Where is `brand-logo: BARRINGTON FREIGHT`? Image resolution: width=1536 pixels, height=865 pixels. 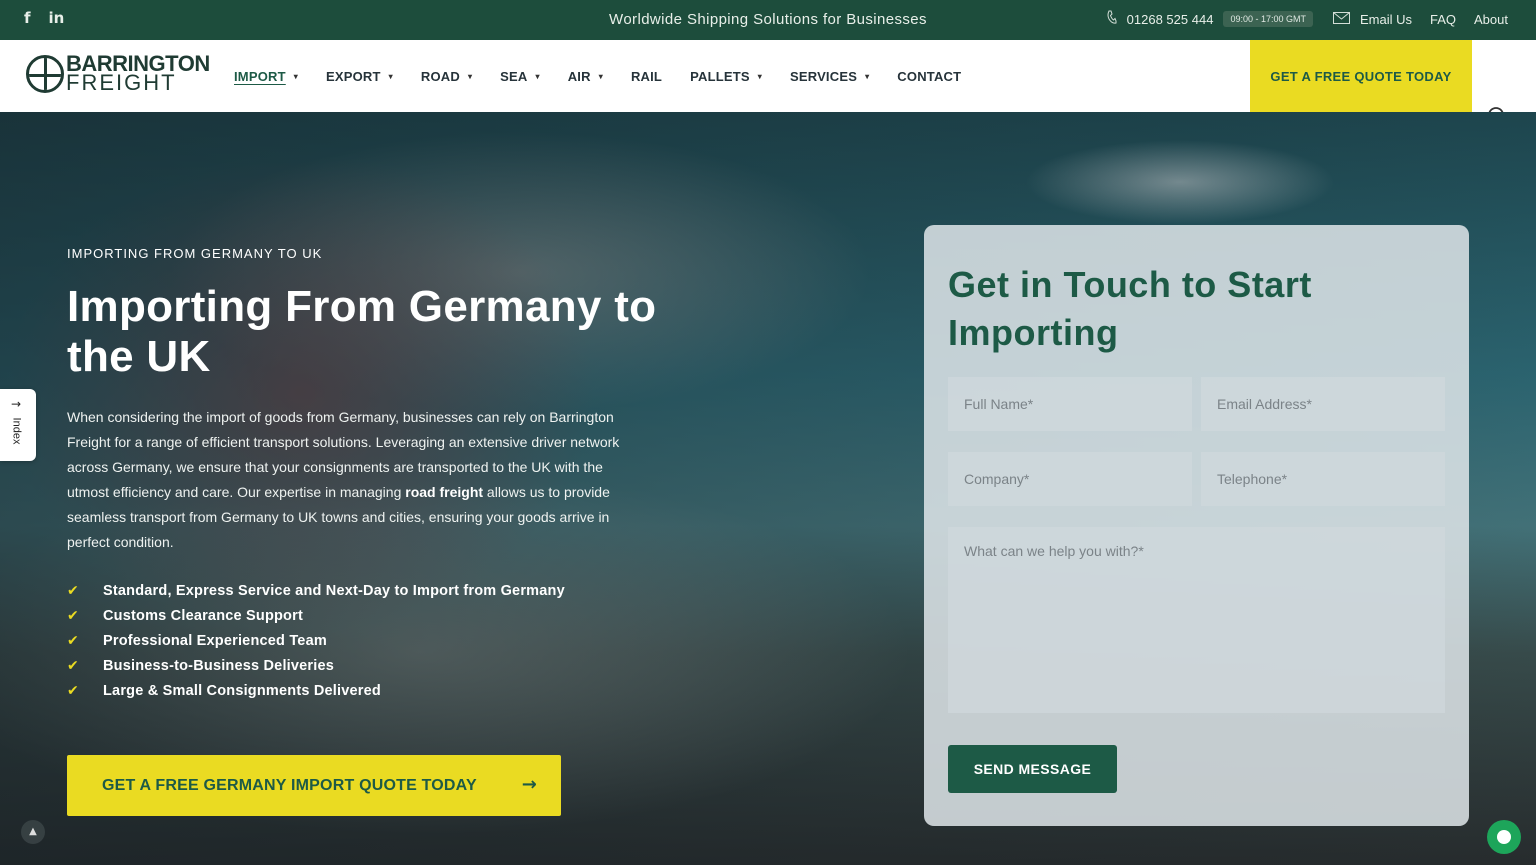 brand-logo: BARRINGTON FREIGHT is located at coordinates (118, 74).